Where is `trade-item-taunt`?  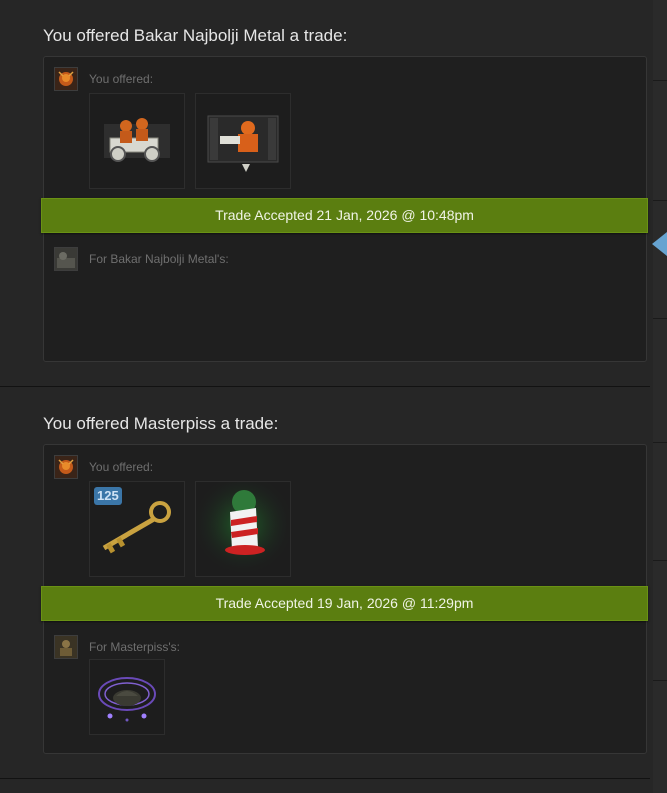
trade-item-taunt is located at coordinates (243, 141).